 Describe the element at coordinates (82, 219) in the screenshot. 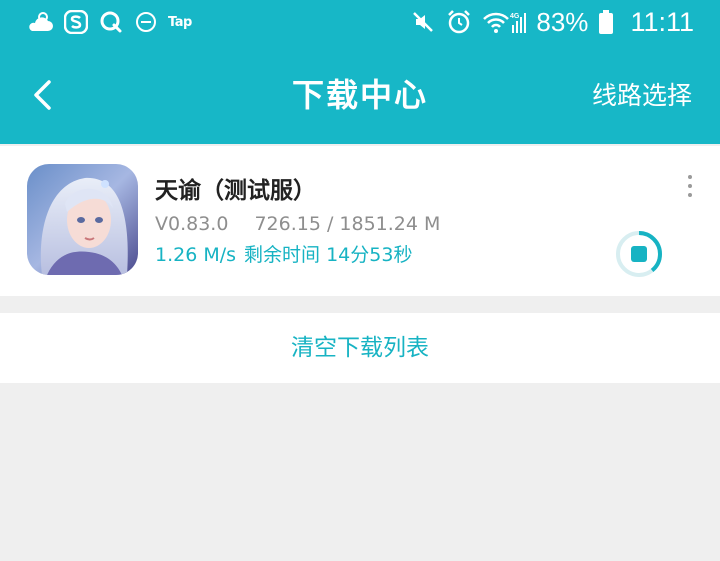

I see `app-icon-tianyu` at that location.